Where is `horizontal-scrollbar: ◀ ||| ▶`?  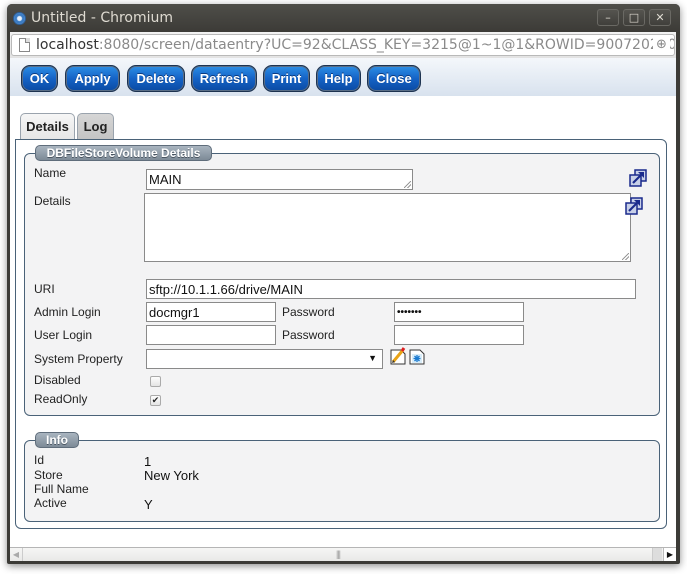
horizontal-scrollbar: ◀ ||| ▶ is located at coordinates (343, 554).